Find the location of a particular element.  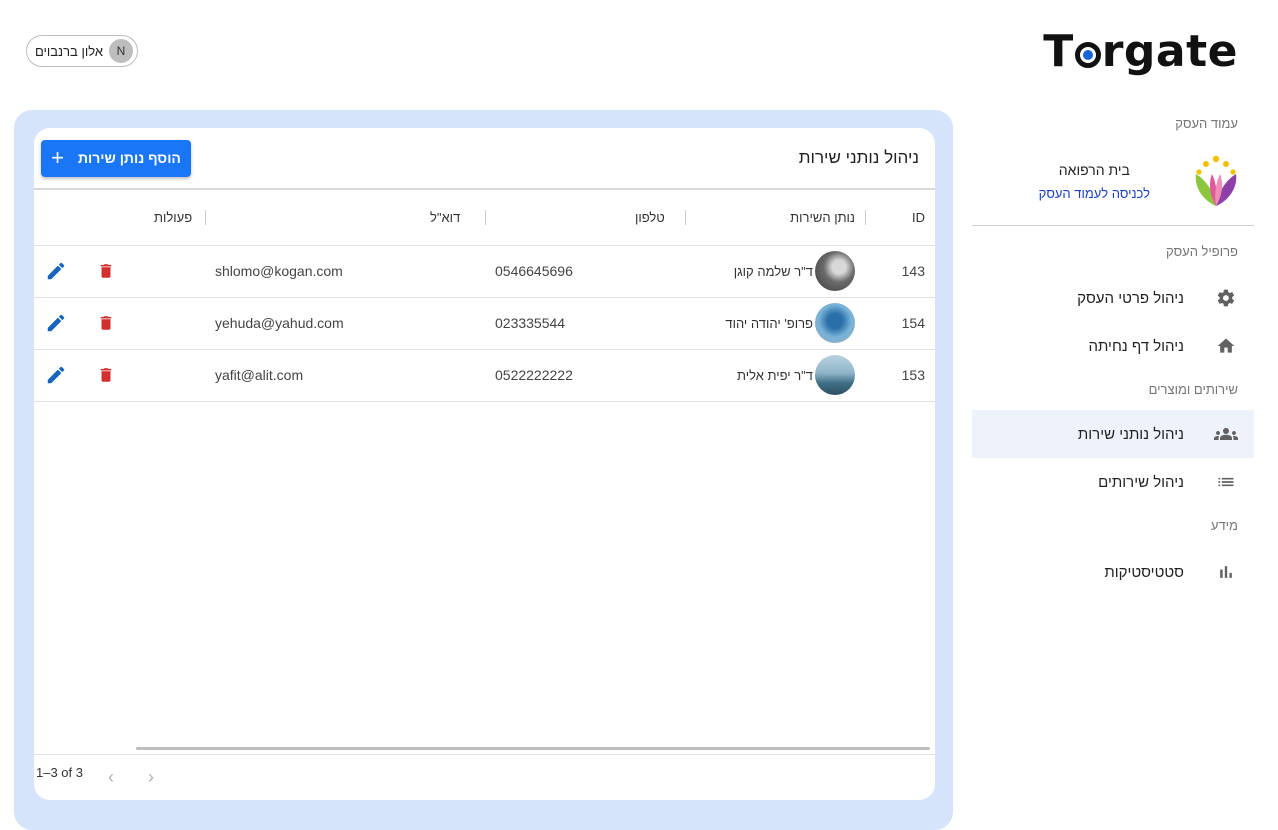

sidebar-section-services: שירותים ומוצרים is located at coordinates (1193, 389).